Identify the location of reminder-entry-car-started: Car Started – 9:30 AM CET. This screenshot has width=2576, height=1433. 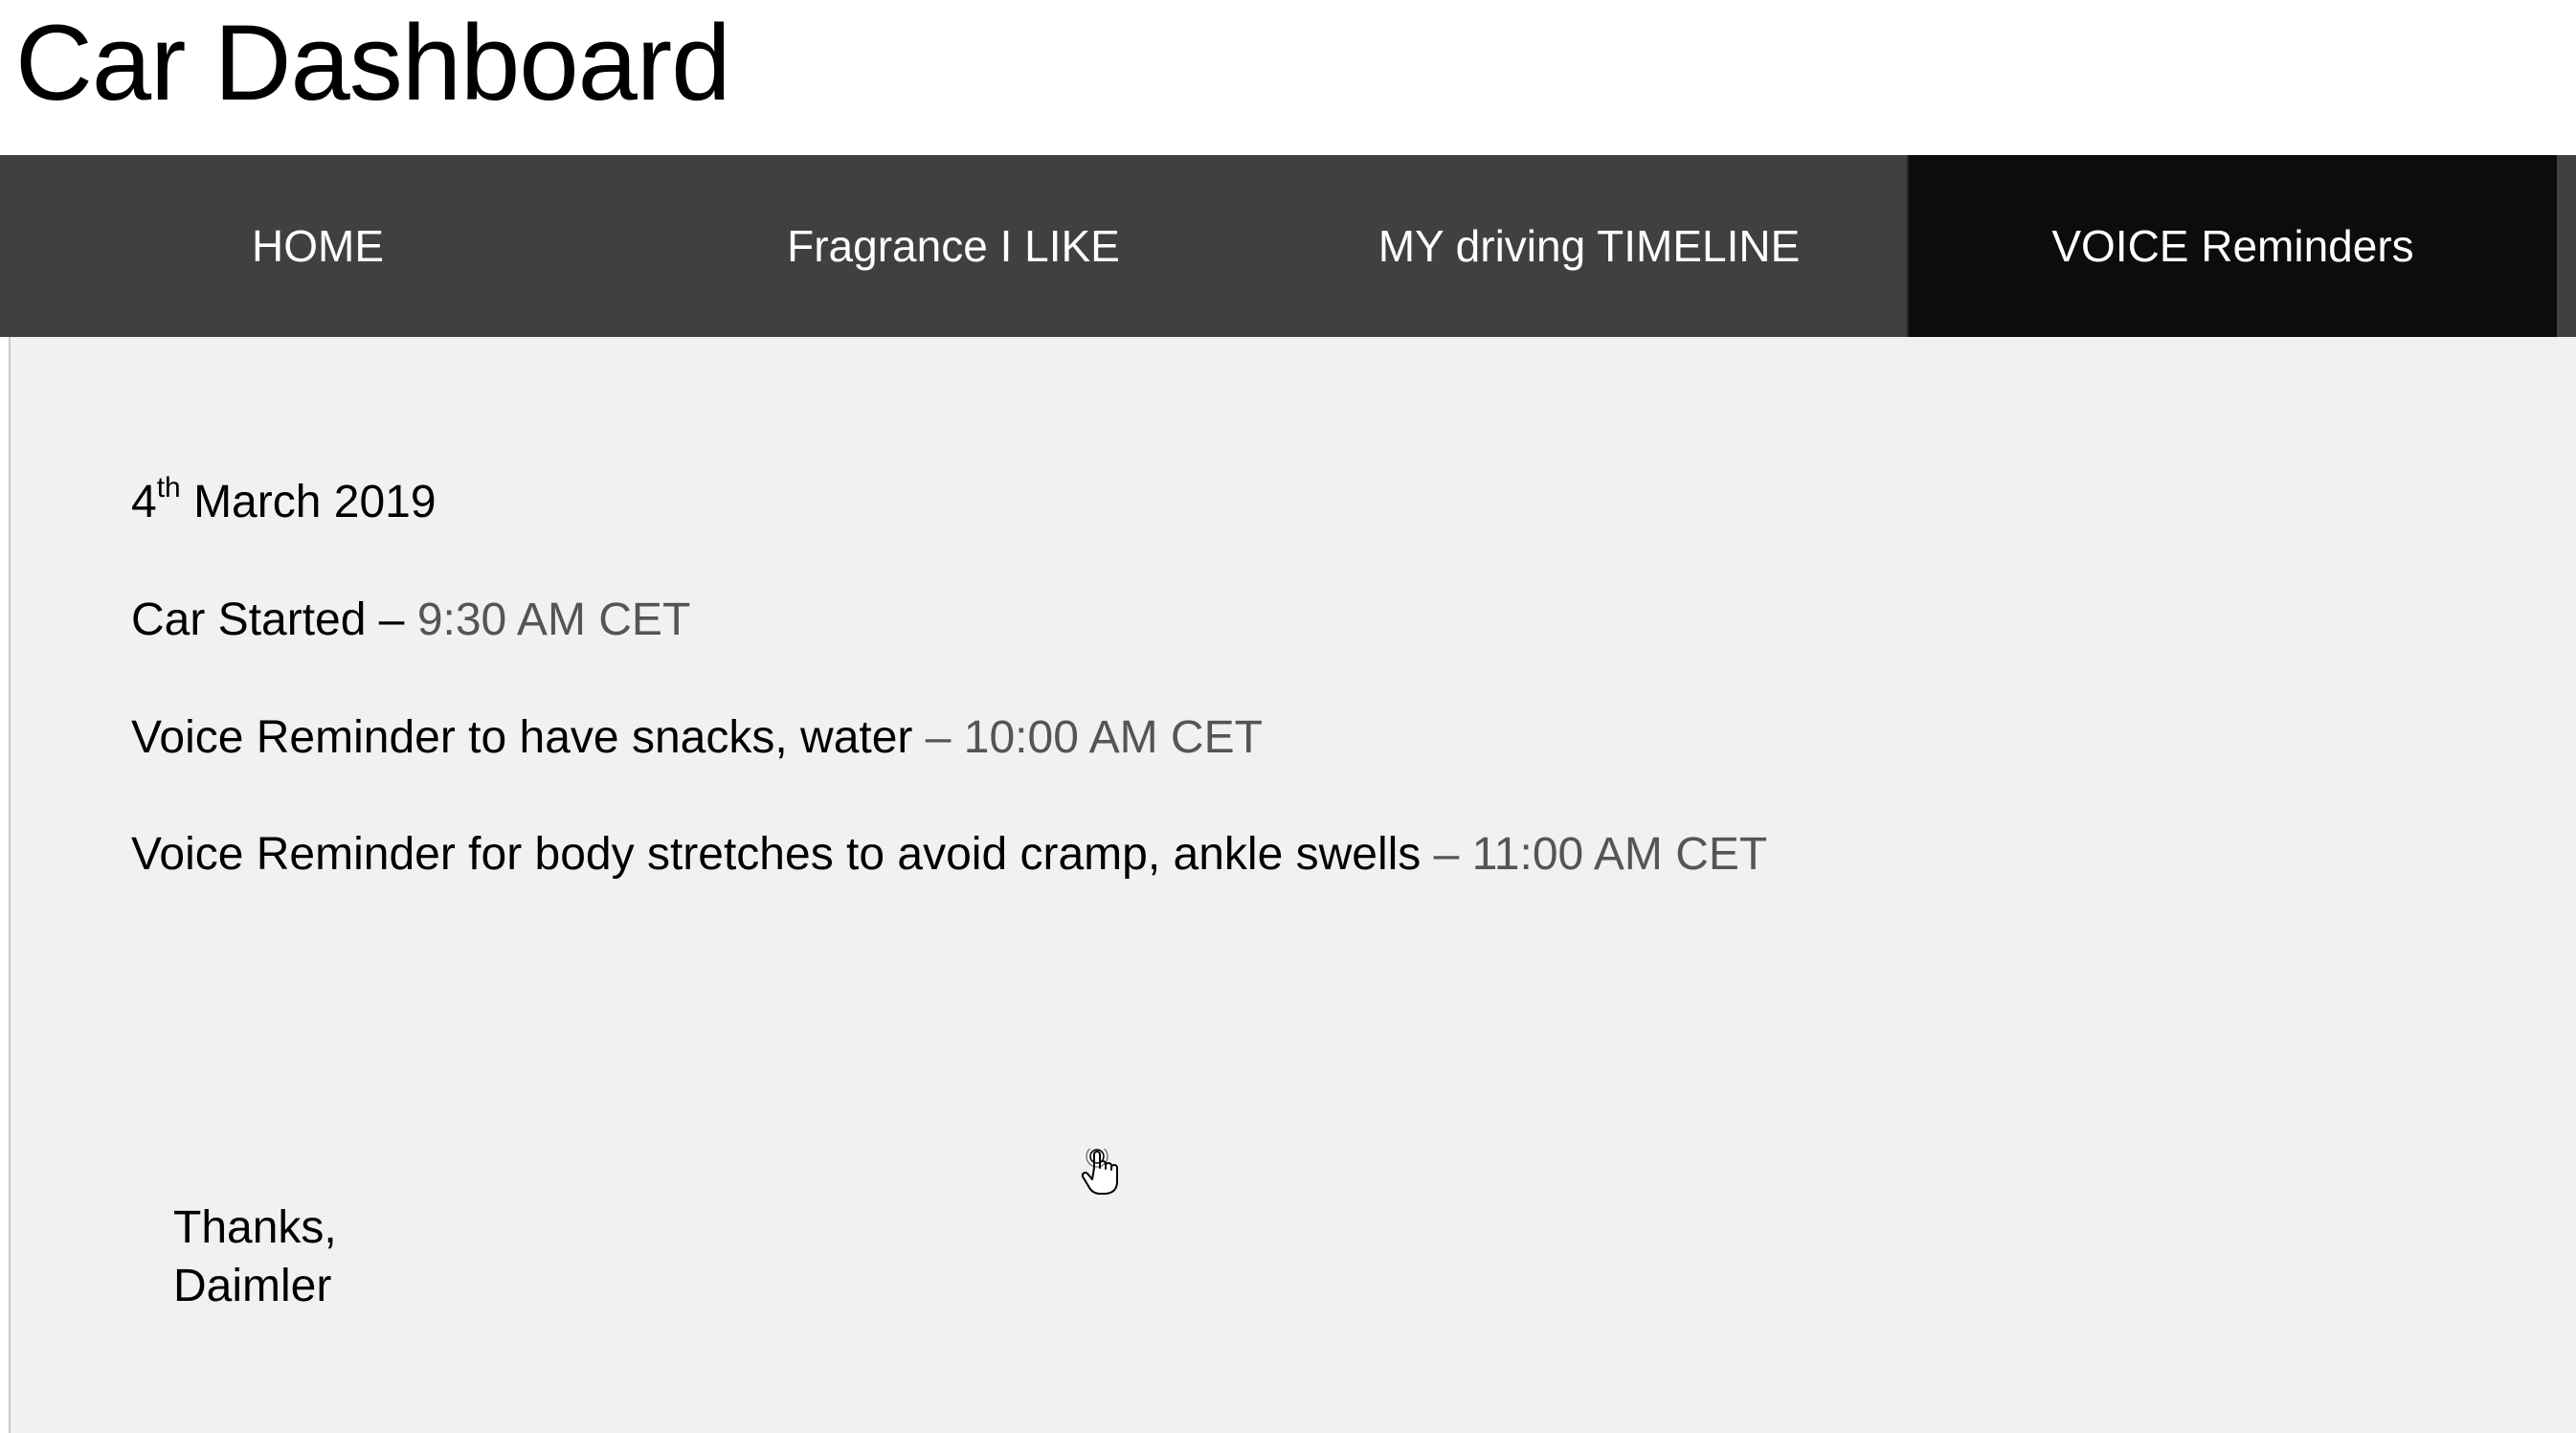
(411, 619).